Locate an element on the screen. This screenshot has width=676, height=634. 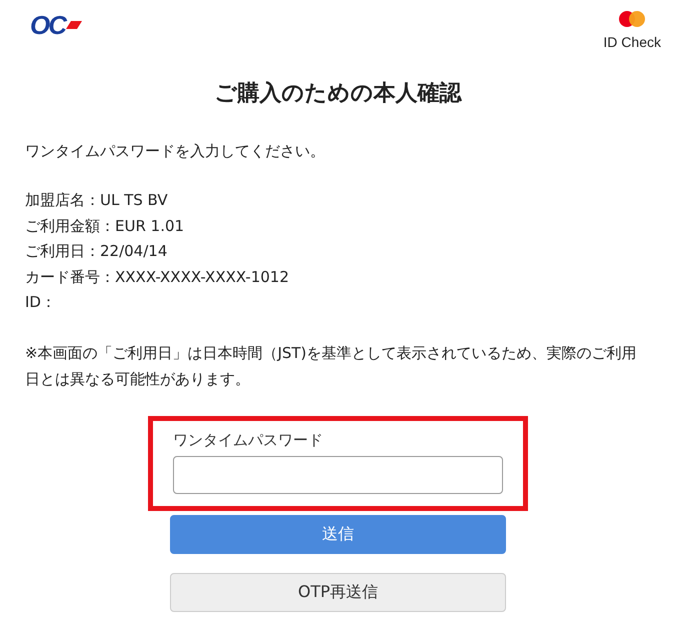
resend-button: OTP再送信 is located at coordinates (338, 592).